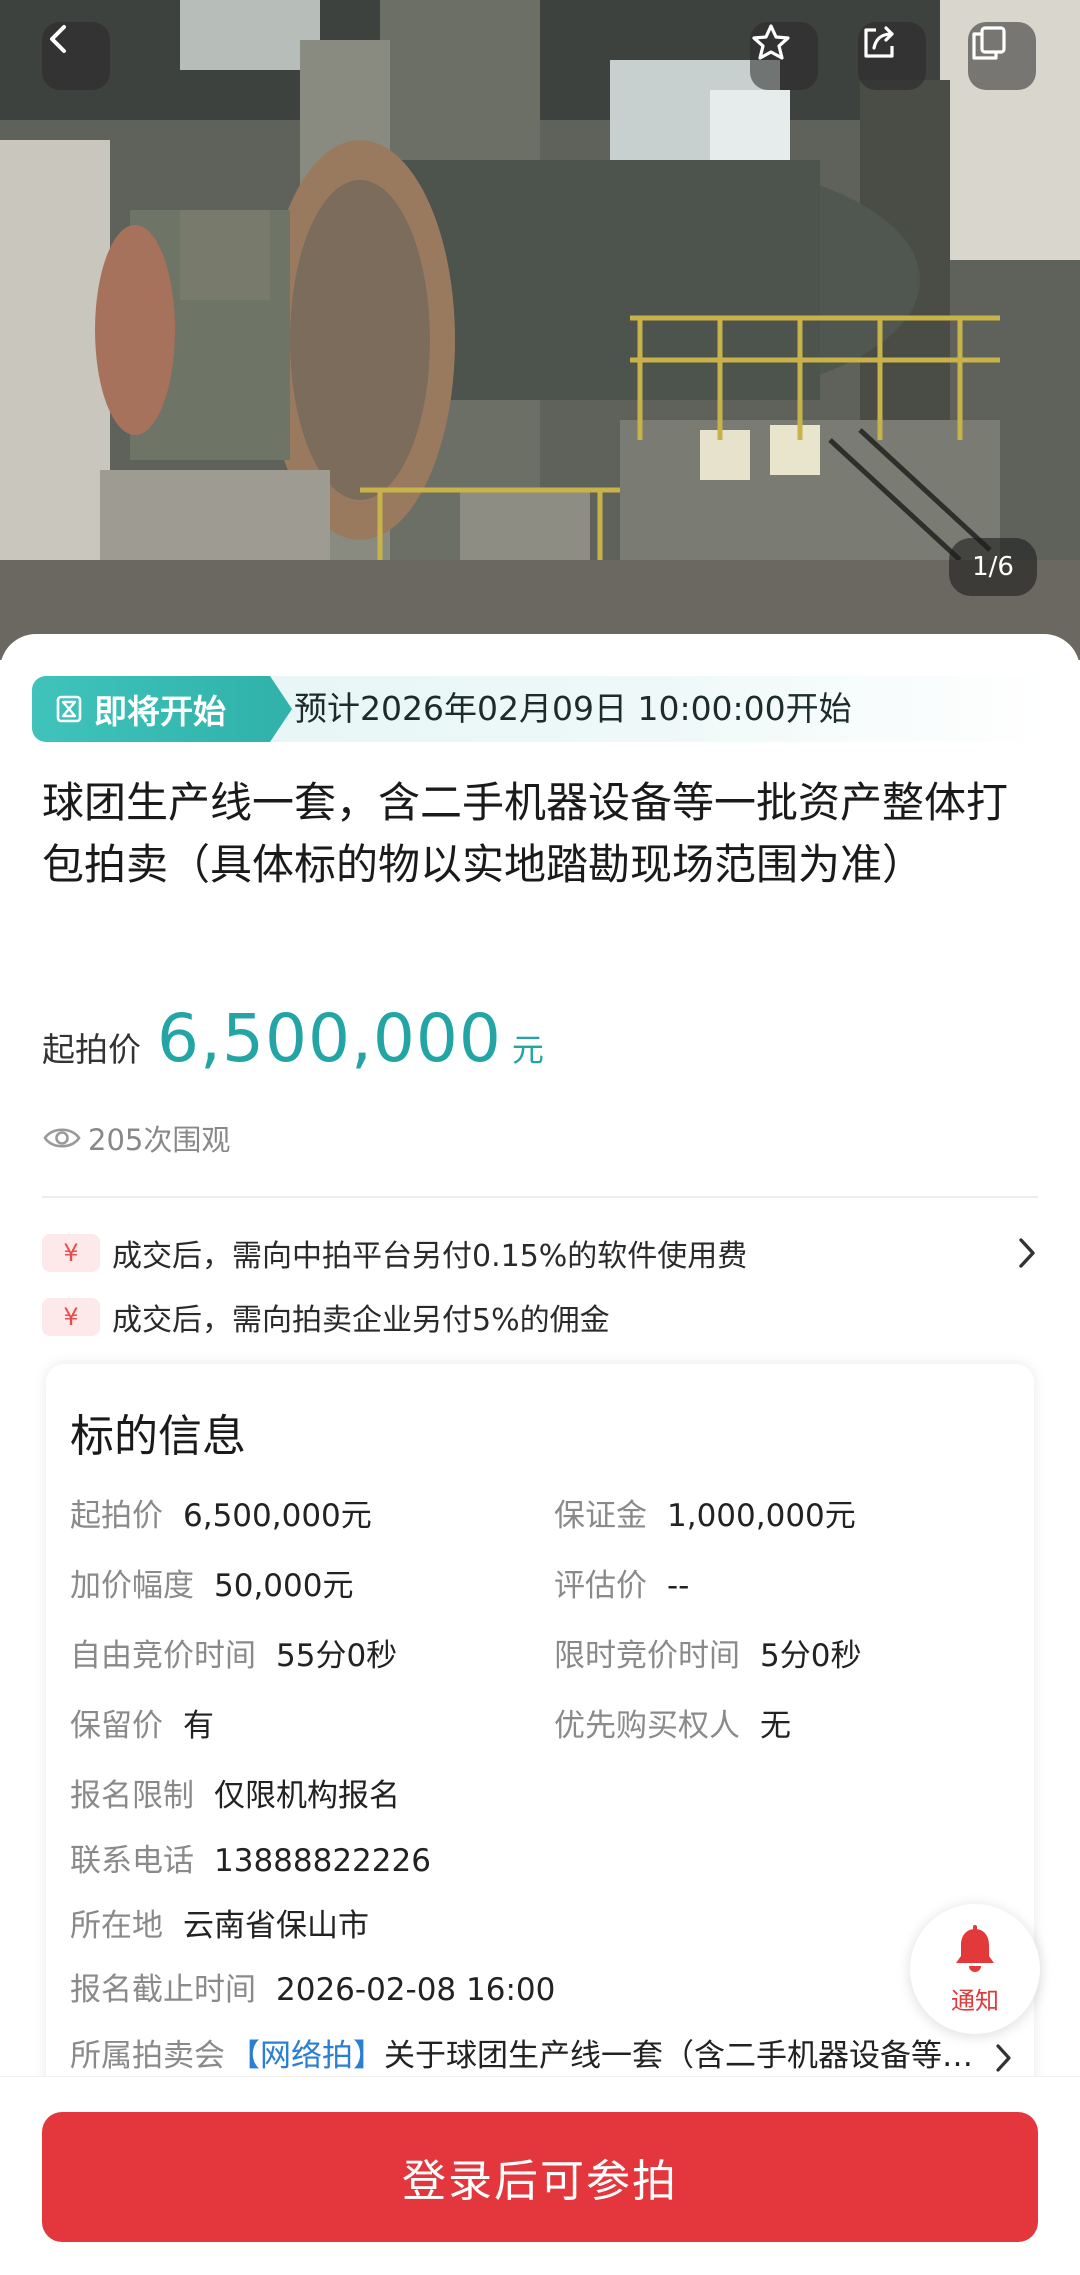 The image size is (1080, 2275). I want to click on eye-icon, so click(62, 1138).